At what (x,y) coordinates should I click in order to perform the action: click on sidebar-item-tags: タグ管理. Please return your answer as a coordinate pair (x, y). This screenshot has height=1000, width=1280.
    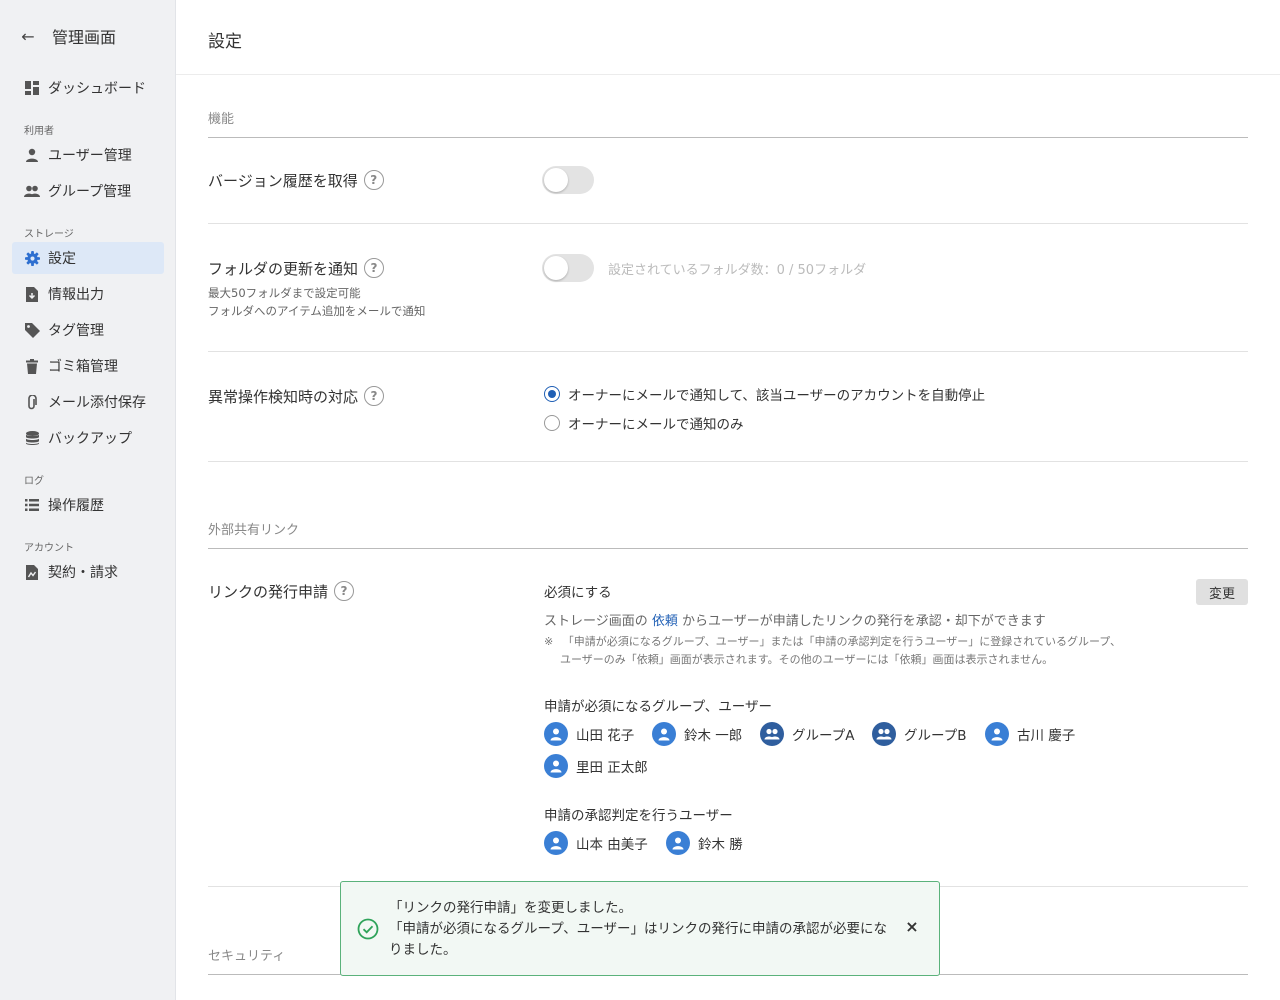
    Looking at the image, I should click on (88, 330).